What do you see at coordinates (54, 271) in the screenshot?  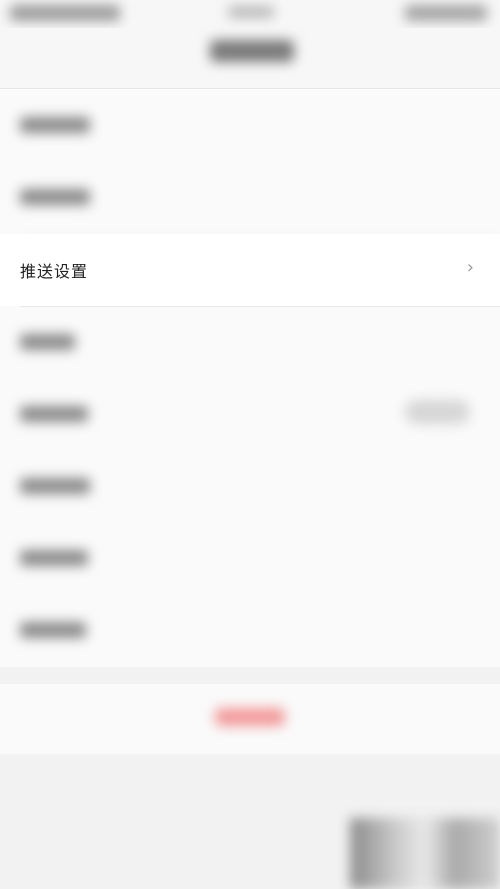 I see `push-settings-label: 推送设置` at bounding box center [54, 271].